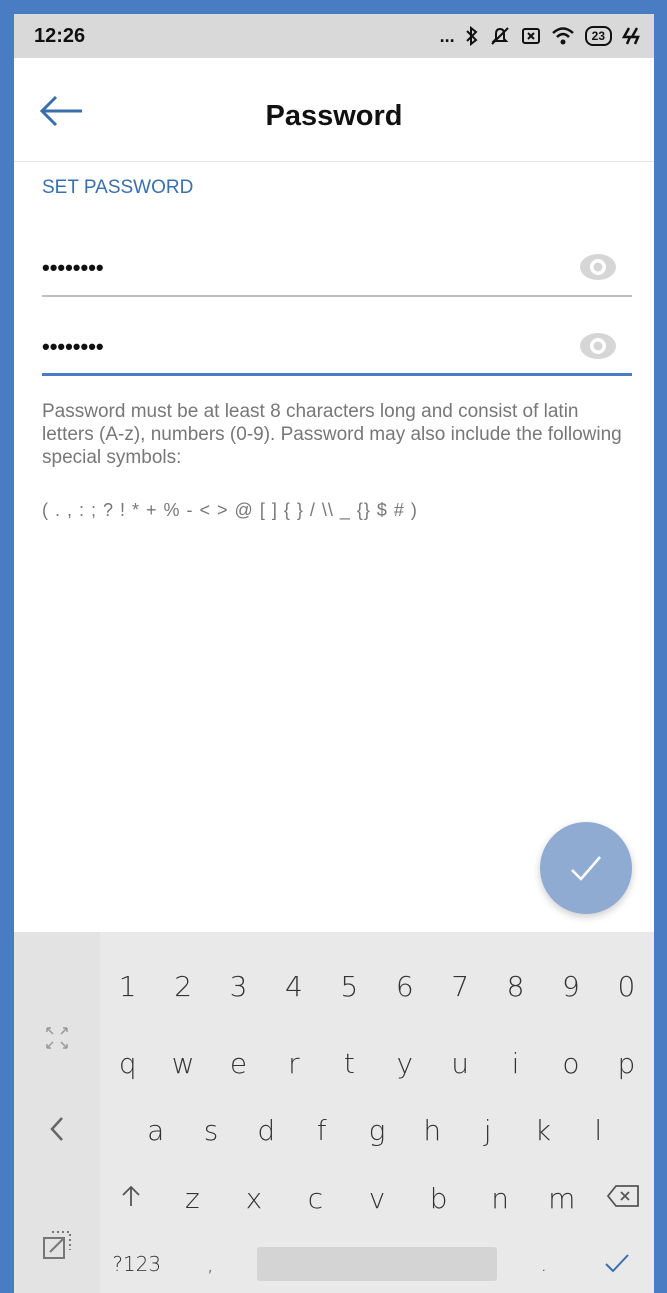 This screenshot has height=1293, width=667. I want to click on floating-keyboard-icon, so click(57, 1247).